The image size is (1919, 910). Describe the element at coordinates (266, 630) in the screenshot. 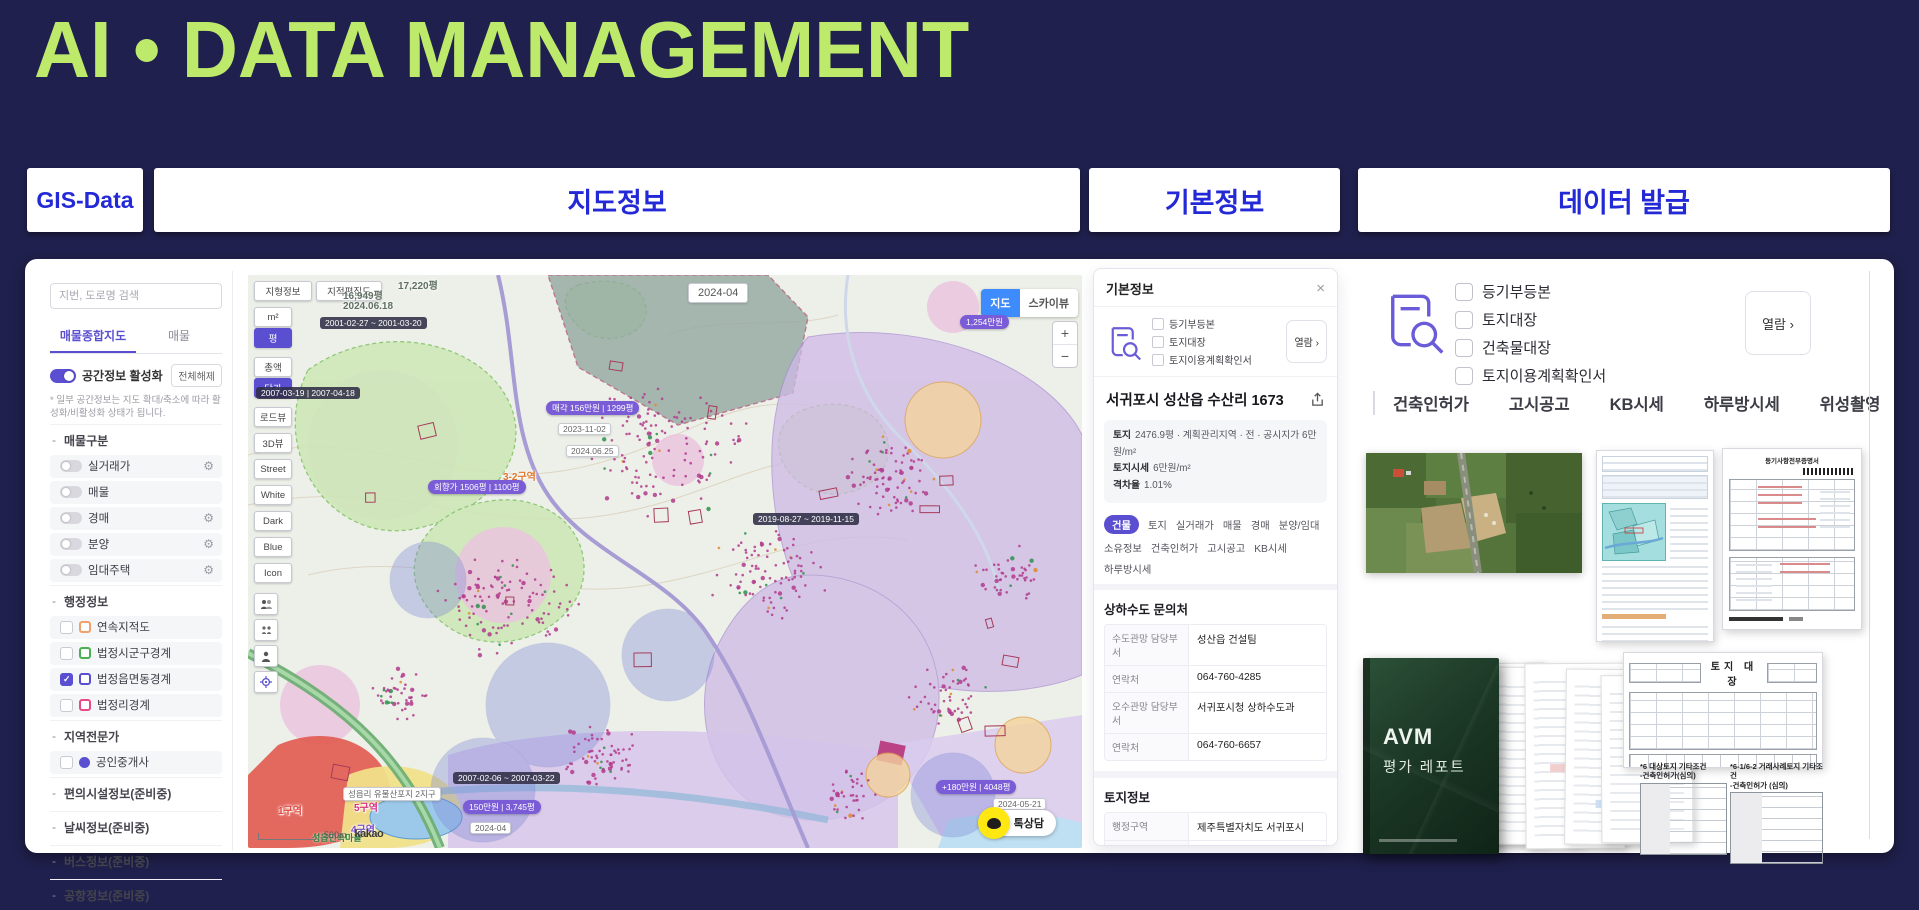

I see `group-layer-button` at that location.